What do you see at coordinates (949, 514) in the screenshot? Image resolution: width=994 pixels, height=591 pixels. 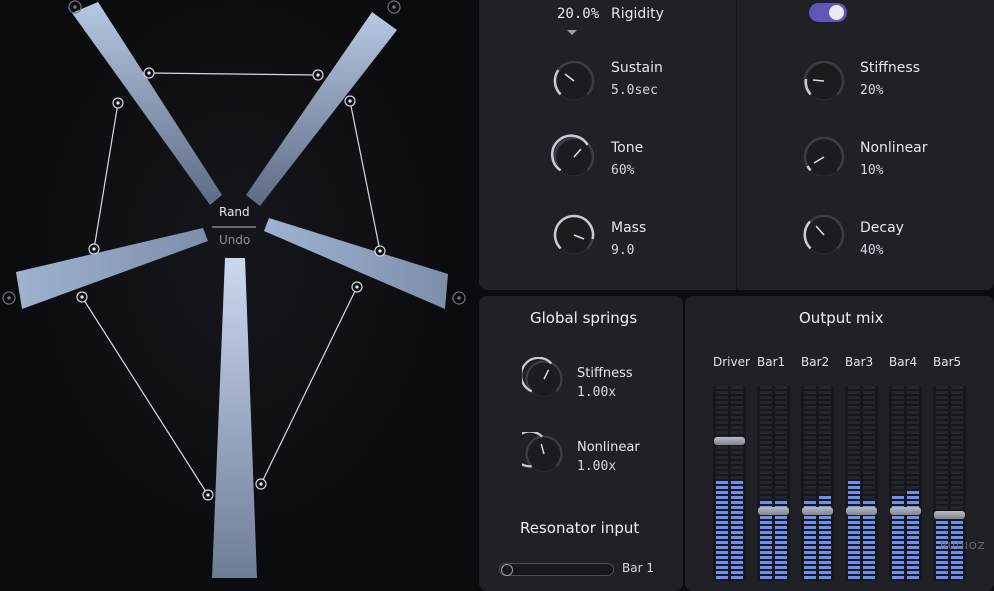 I see `fader-handle-bar5` at bounding box center [949, 514].